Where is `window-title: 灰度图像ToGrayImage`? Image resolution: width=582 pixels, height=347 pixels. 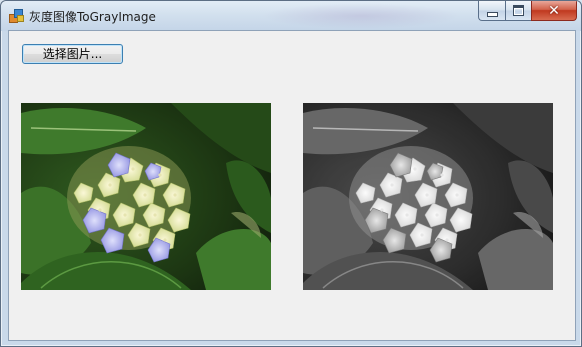 window-title: 灰度图像ToGrayImage is located at coordinates (92, 17).